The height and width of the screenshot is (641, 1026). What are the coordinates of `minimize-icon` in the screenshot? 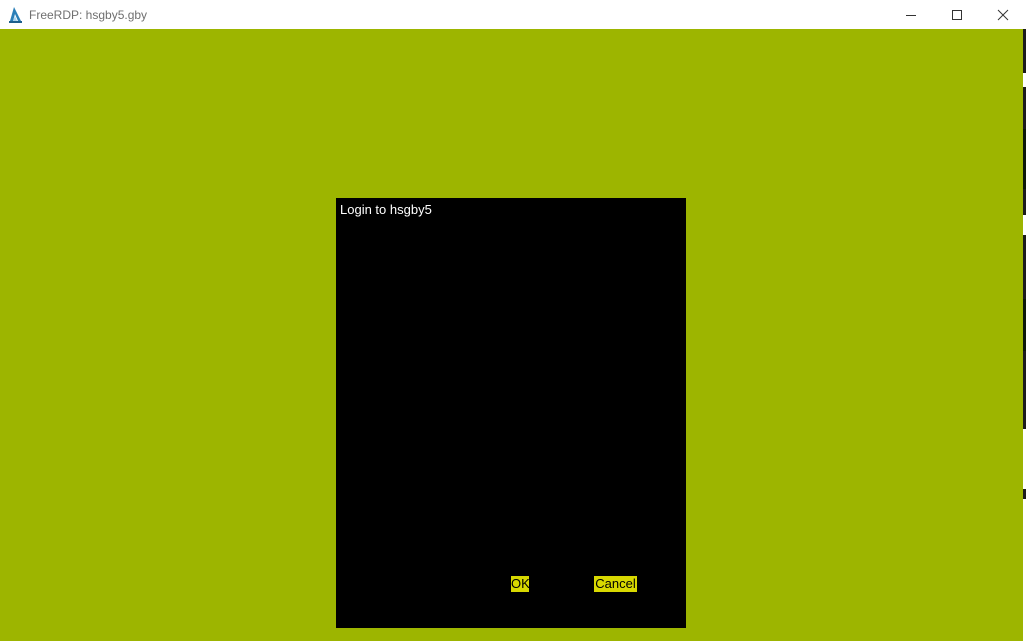 It's located at (911, 15).